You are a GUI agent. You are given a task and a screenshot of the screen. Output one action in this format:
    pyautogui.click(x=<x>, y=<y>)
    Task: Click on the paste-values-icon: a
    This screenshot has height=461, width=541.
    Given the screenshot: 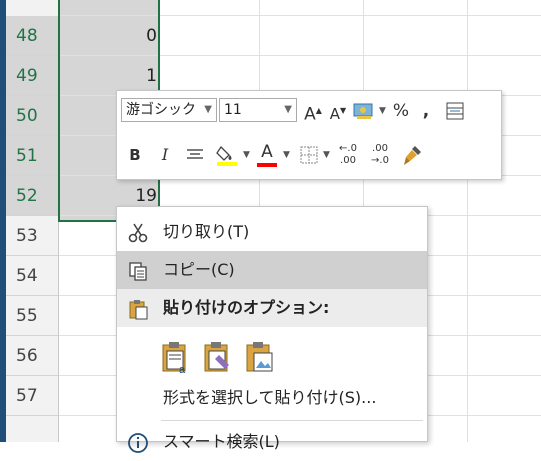 What is the action you would take?
    pyautogui.click(x=176, y=358)
    